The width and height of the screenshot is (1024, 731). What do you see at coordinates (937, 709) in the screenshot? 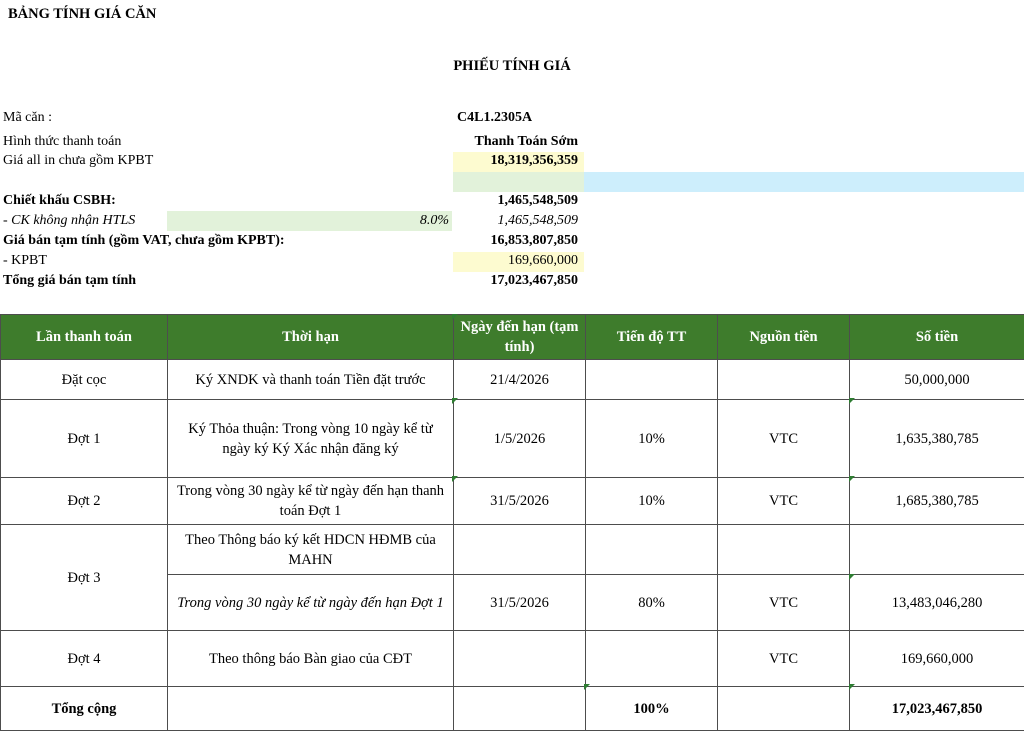
I see `total-amount-cell: 17,023,467,850` at bounding box center [937, 709].